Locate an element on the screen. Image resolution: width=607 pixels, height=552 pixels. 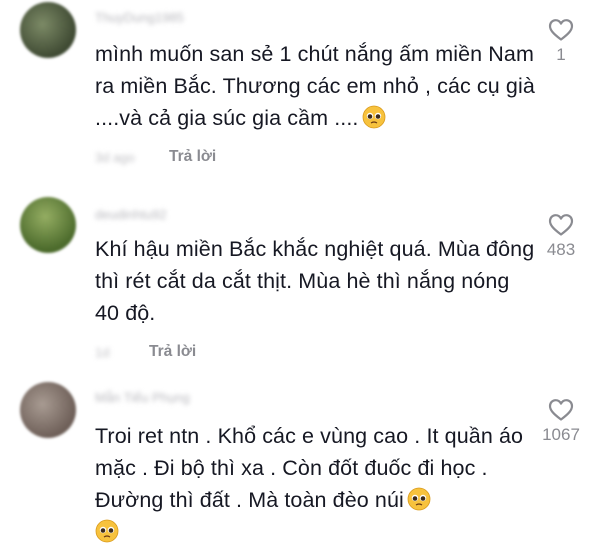
like-count: 1067 is located at coordinates (561, 434).